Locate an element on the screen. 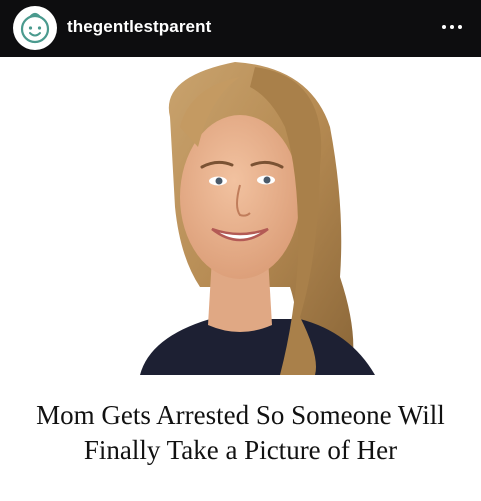 The height and width of the screenshot is (501, 481). headline-line-2: Finally Take a Picture of Her is located at coordinates (240, 450).